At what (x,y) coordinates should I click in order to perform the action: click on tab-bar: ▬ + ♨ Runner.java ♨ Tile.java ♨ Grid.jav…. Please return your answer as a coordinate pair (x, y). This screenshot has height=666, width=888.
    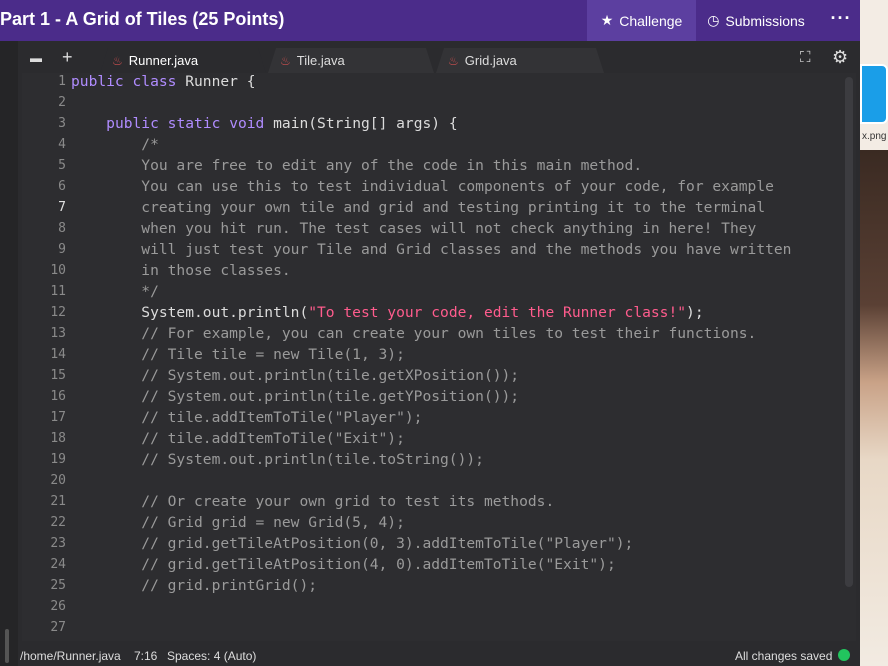
    Looking at the image, I should click on (439, 57).